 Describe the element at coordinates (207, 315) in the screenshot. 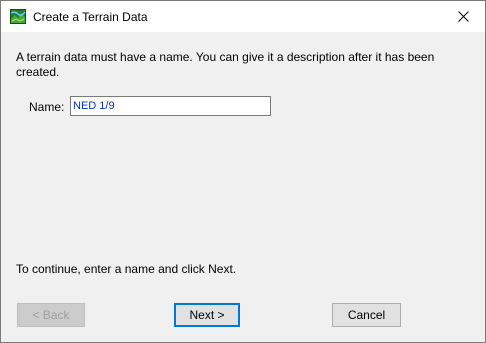

I see `next-button: Next >` at that location.